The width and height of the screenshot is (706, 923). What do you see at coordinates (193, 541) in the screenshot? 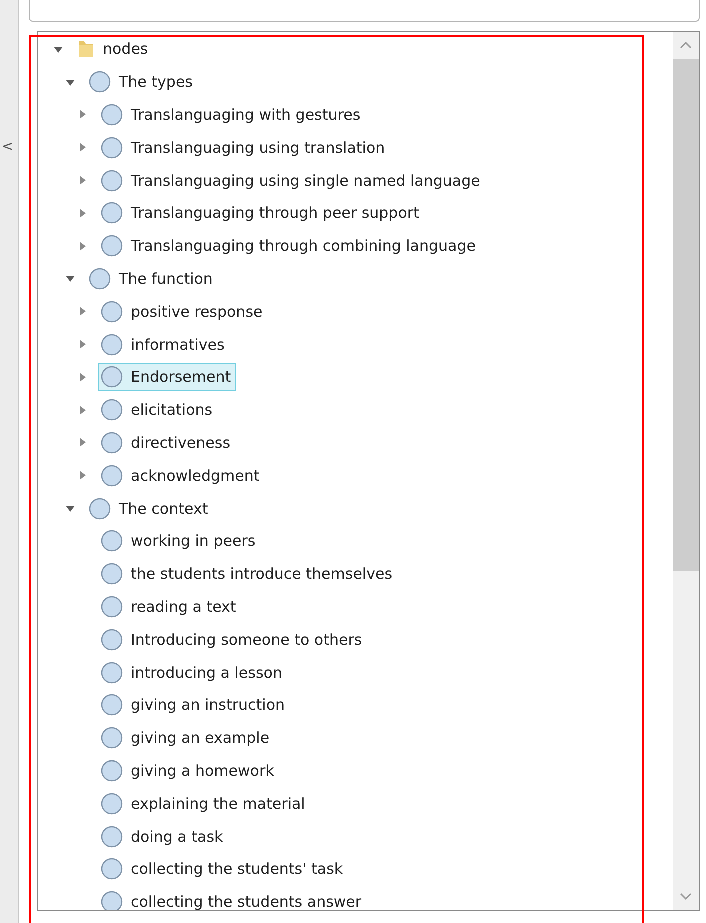
I see `node-label: working in peers` at bounding box center [193, 541].